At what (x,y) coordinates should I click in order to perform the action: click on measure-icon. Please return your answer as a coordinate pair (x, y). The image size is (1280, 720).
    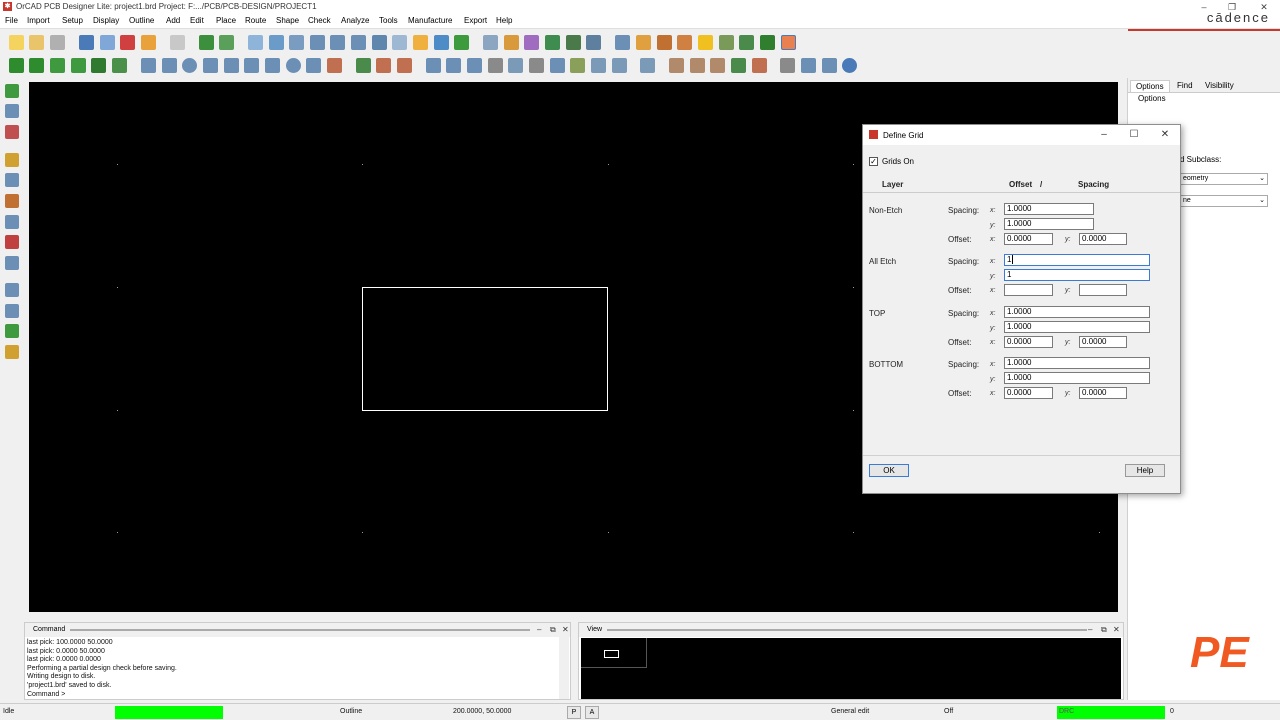
    Looking at the image, I should click on (643, 42).